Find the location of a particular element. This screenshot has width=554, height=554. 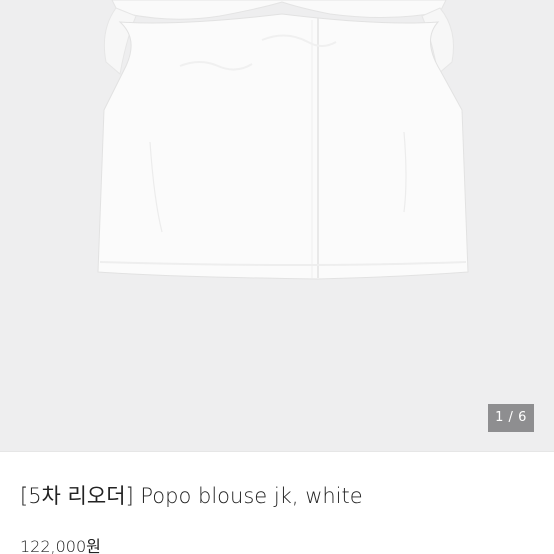

image-counter: 1 / 6 is located at coordinates (511, 418).